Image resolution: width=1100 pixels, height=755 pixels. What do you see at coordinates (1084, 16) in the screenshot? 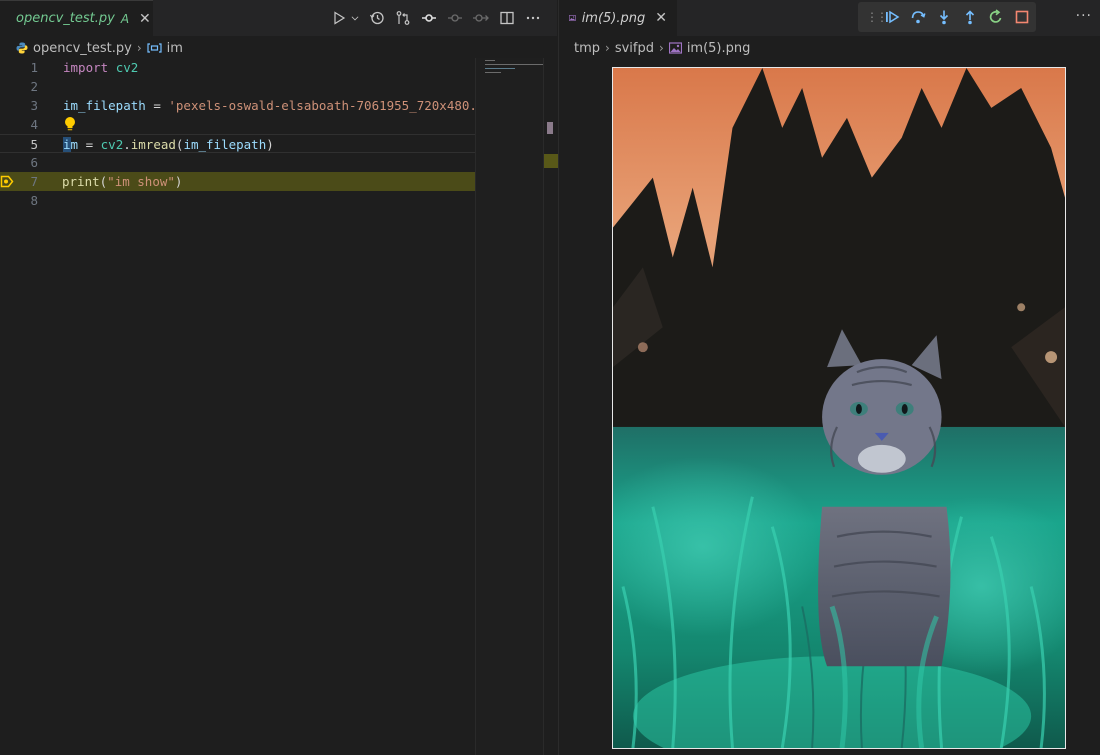
I see `more-icon: ···` at bounding box center [1084, 16].